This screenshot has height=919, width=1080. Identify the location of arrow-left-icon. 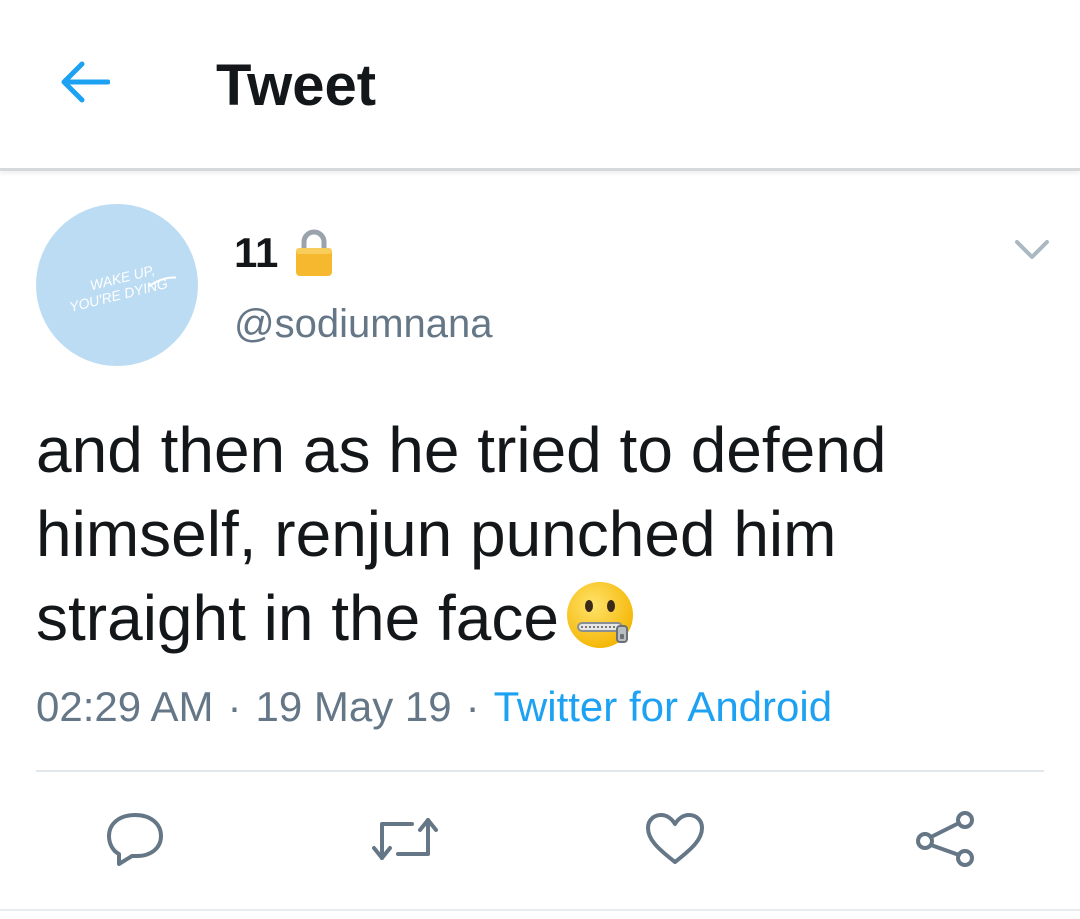
(84, 84).